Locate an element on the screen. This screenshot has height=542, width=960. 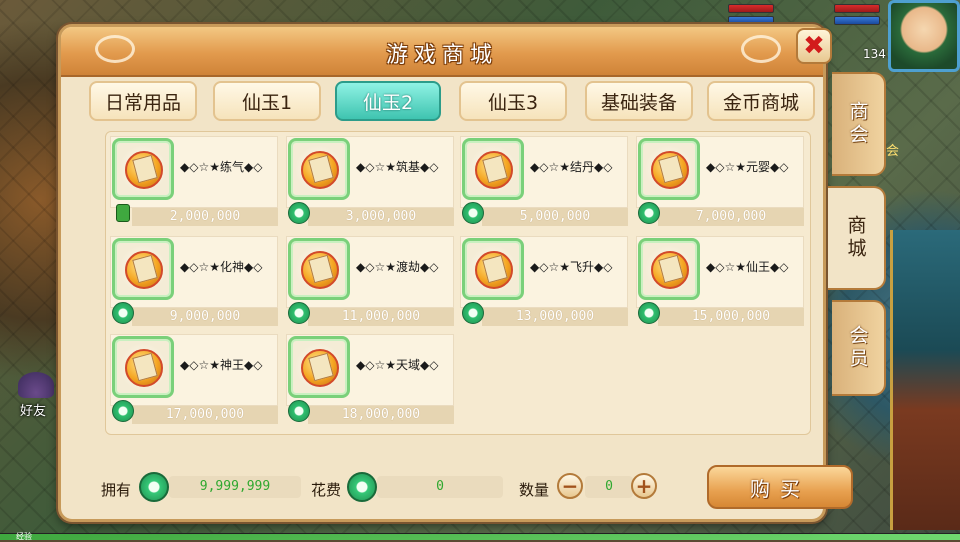
item-name: ◆◇☆★练气◆◇ is located at coordinates (221, 167).